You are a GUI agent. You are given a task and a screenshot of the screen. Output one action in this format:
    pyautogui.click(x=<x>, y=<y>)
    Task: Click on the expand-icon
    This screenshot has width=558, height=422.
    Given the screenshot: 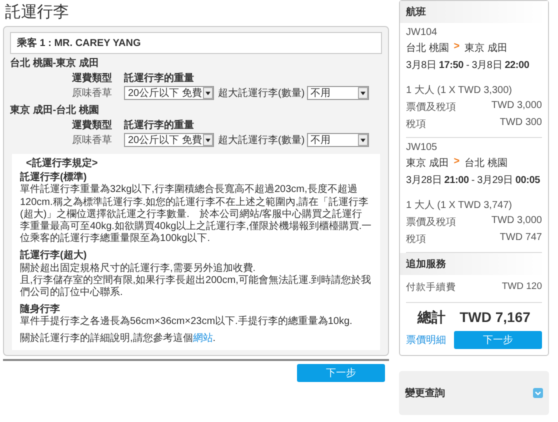 What is the action you would take?
    pyautogui.click(x=538, y=393)
    